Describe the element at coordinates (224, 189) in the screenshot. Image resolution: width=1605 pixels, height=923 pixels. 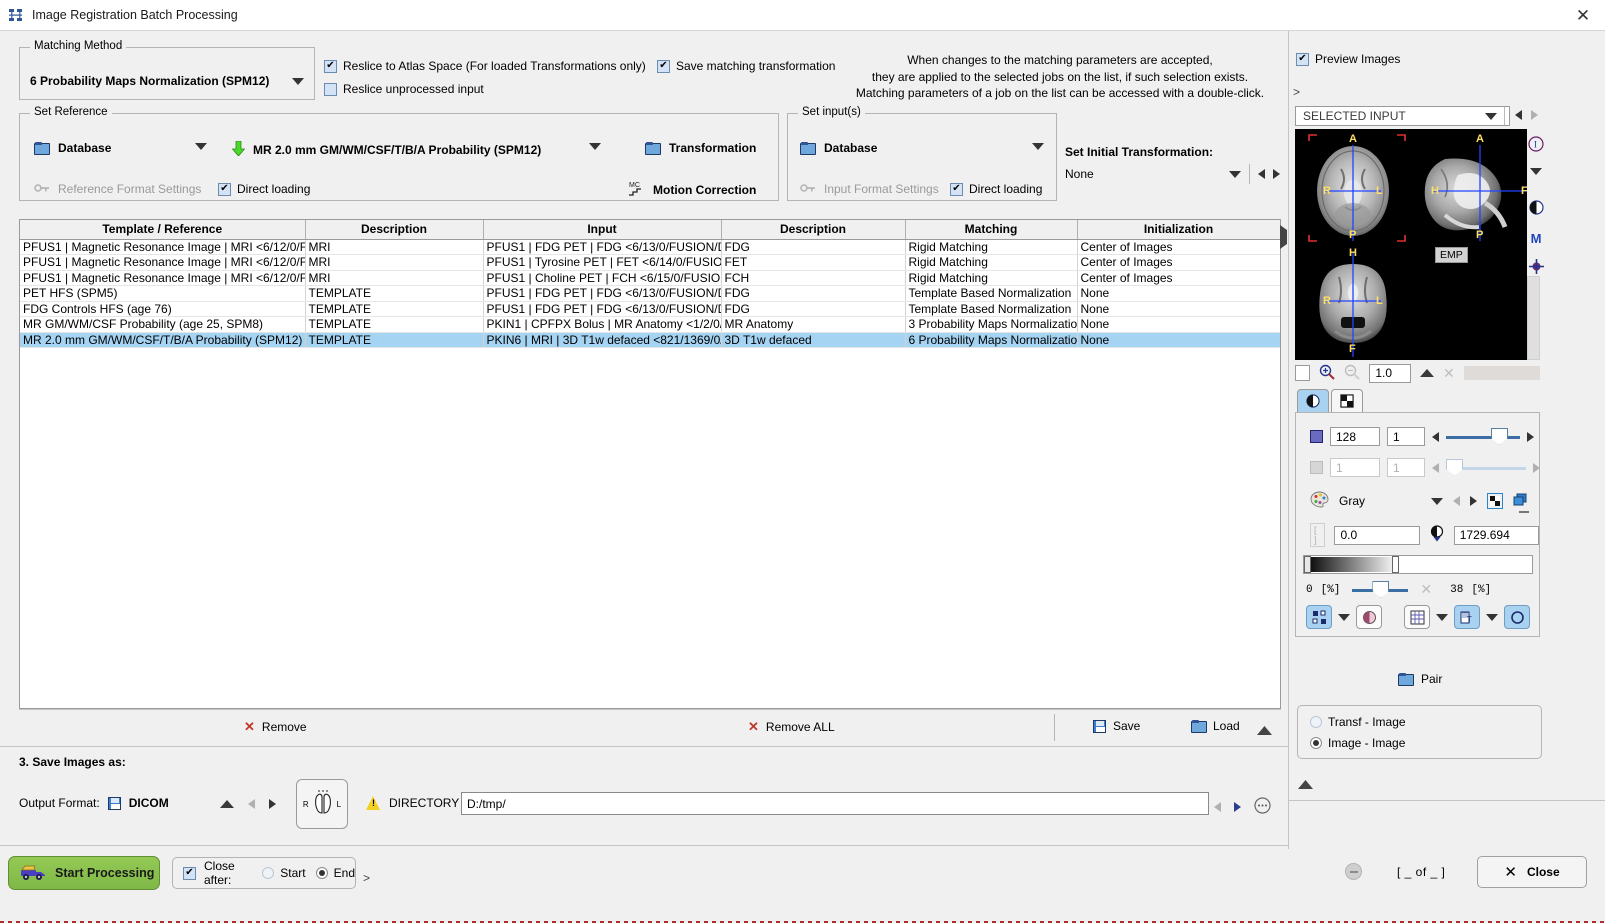
I see `reference-direct-loading-box` at that location.